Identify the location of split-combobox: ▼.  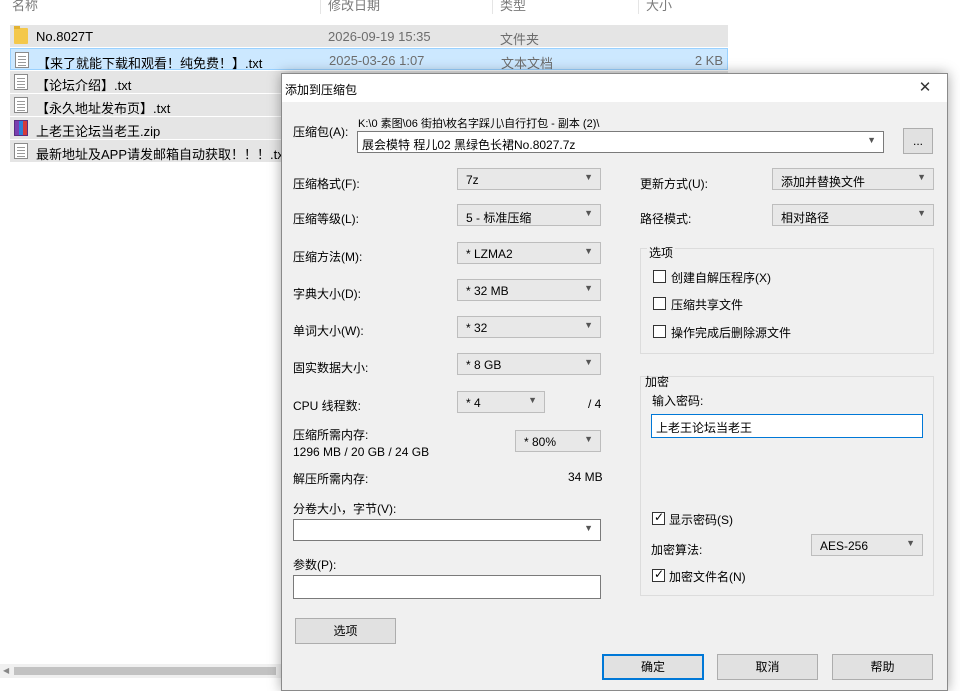
(447, 530).